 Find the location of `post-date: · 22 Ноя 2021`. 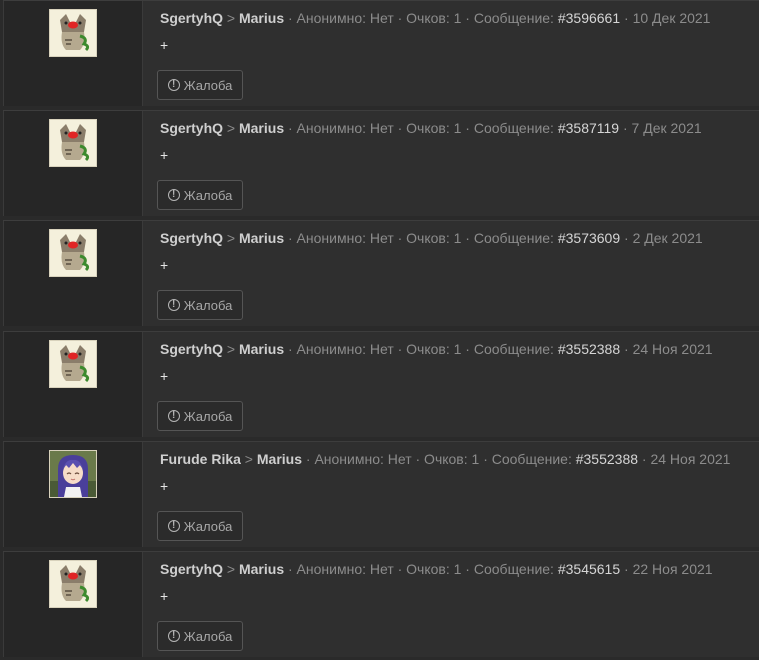

post-date: · 22 Ноя 2021 is located at coordinates (668, 569).